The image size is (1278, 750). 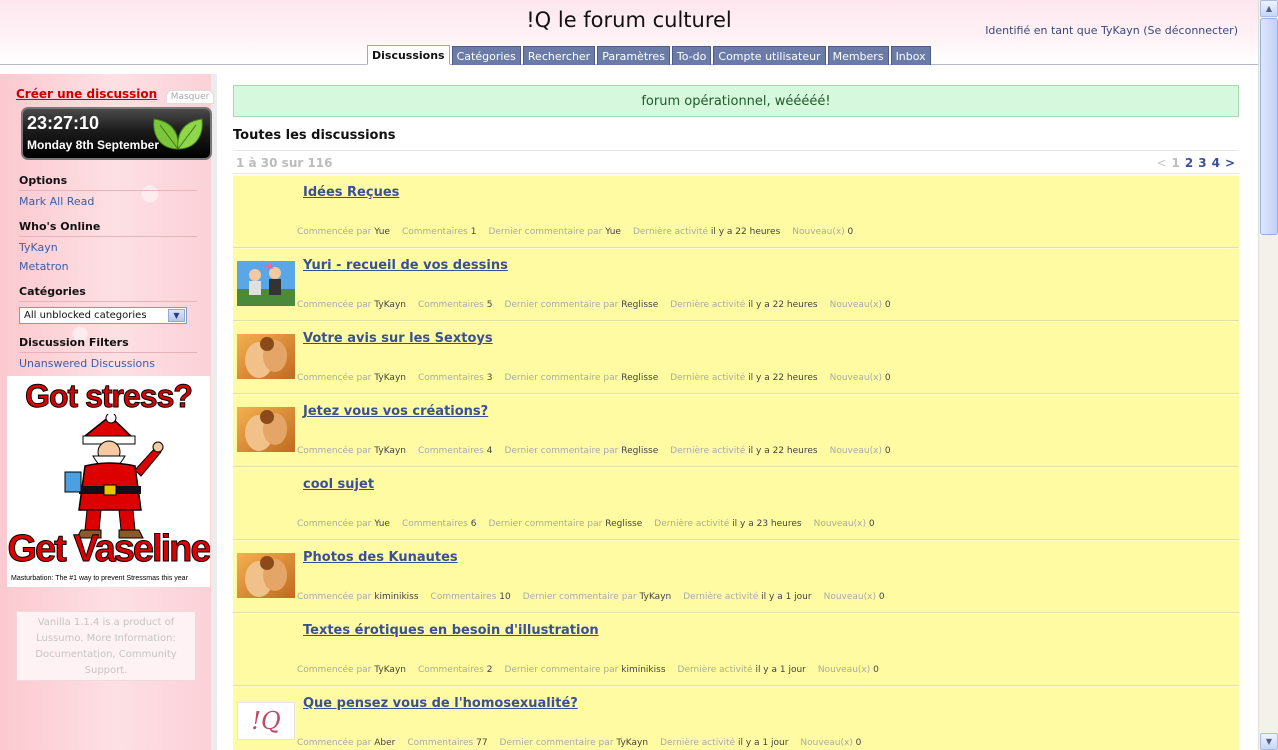 What do you see at coordinates (1269, 8) in the screenshot?
I see `scroll-up-icon: ▲` at bounding box center [1269, 8].